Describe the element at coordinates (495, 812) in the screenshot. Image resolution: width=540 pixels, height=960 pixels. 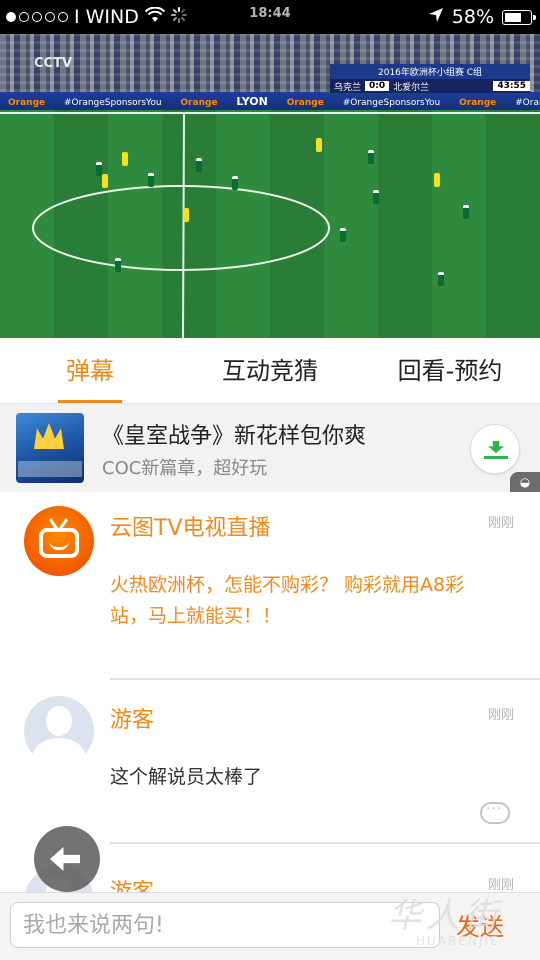
I see `reply-comment-icon` at that location.